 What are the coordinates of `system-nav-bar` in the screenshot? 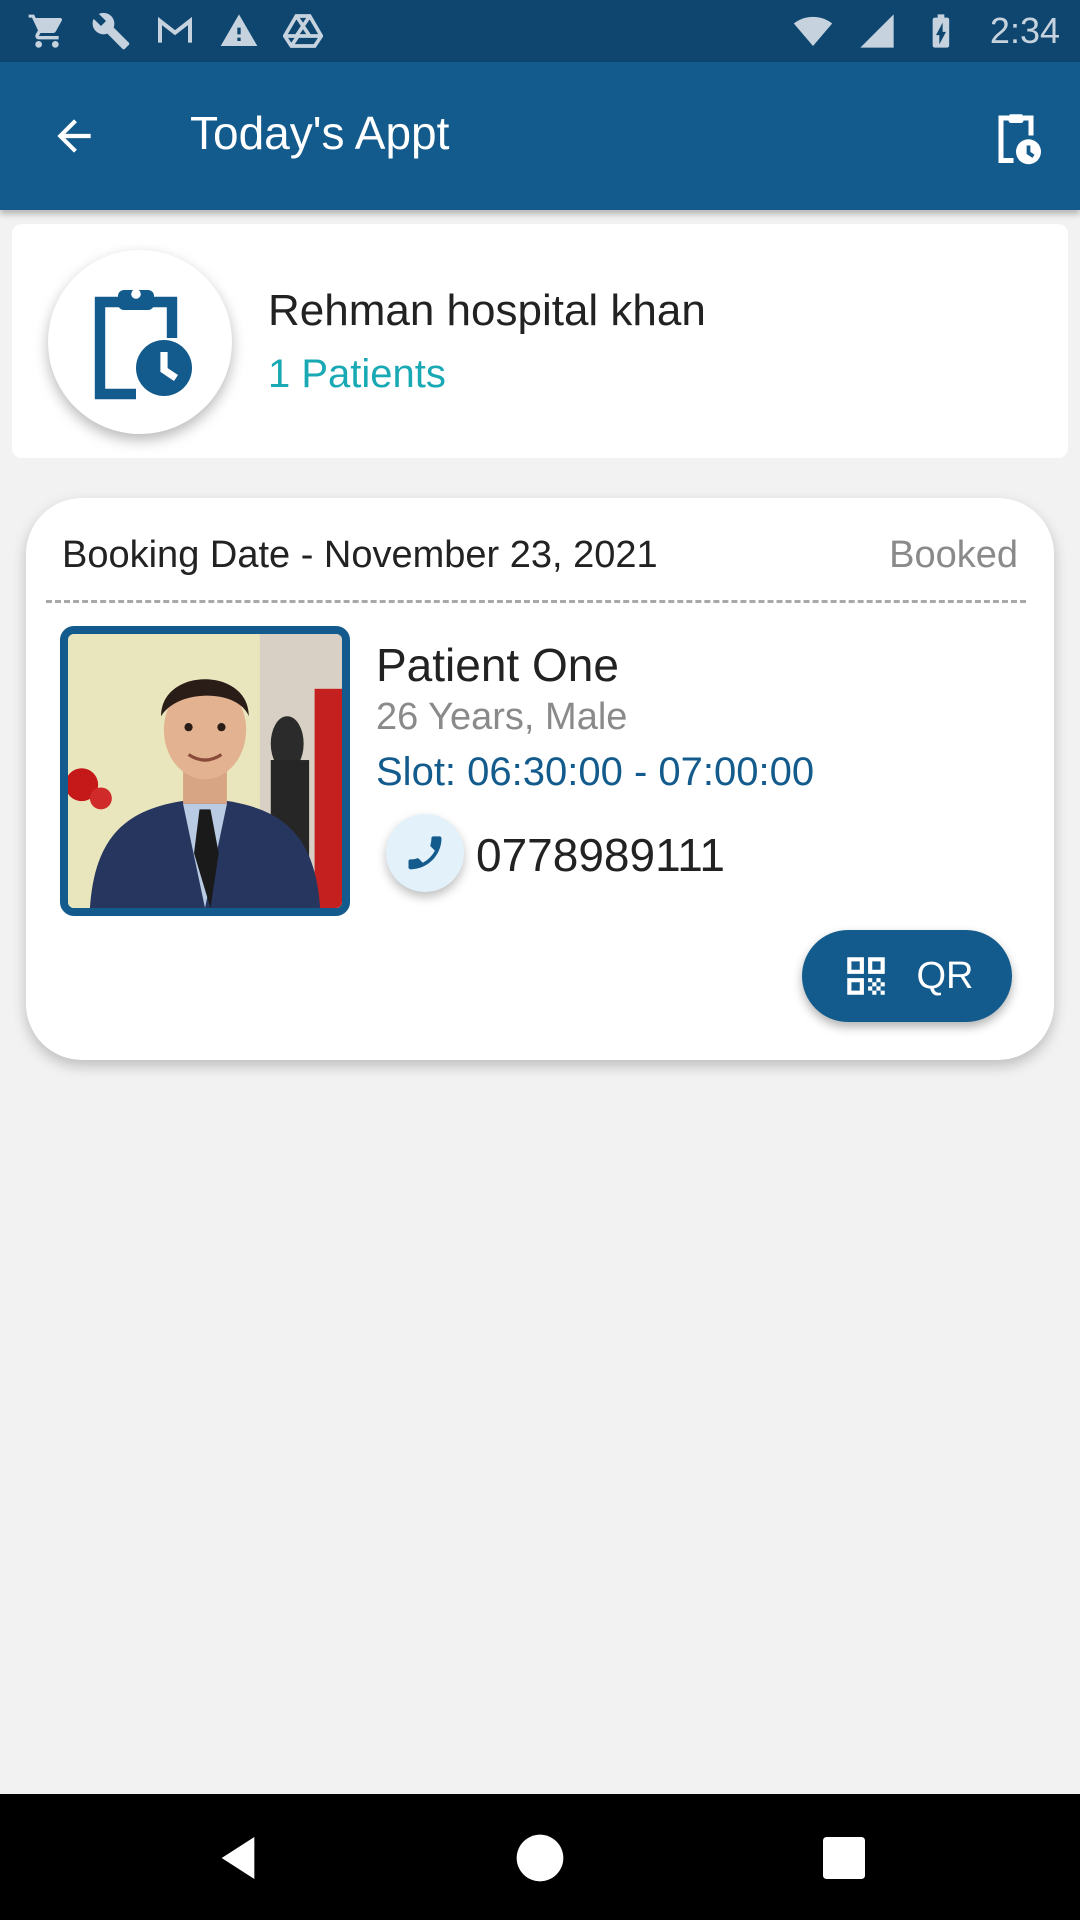 It's located at (540, 1857).